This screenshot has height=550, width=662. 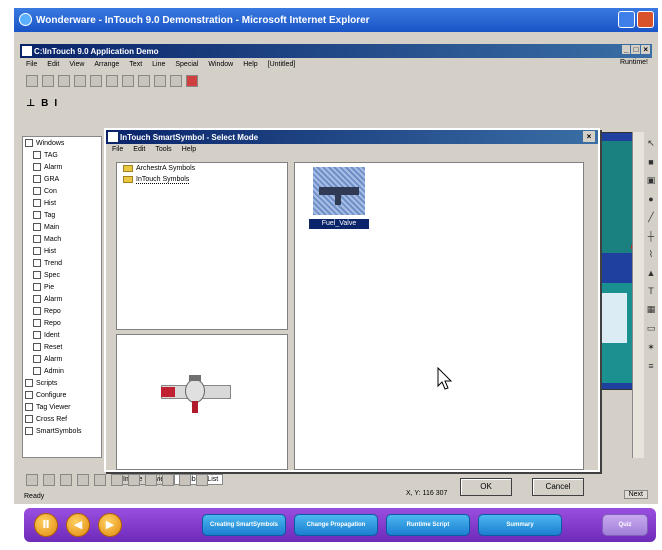 I want to click on tree-item-scripts: Scripts, so click(x=62, y=383).